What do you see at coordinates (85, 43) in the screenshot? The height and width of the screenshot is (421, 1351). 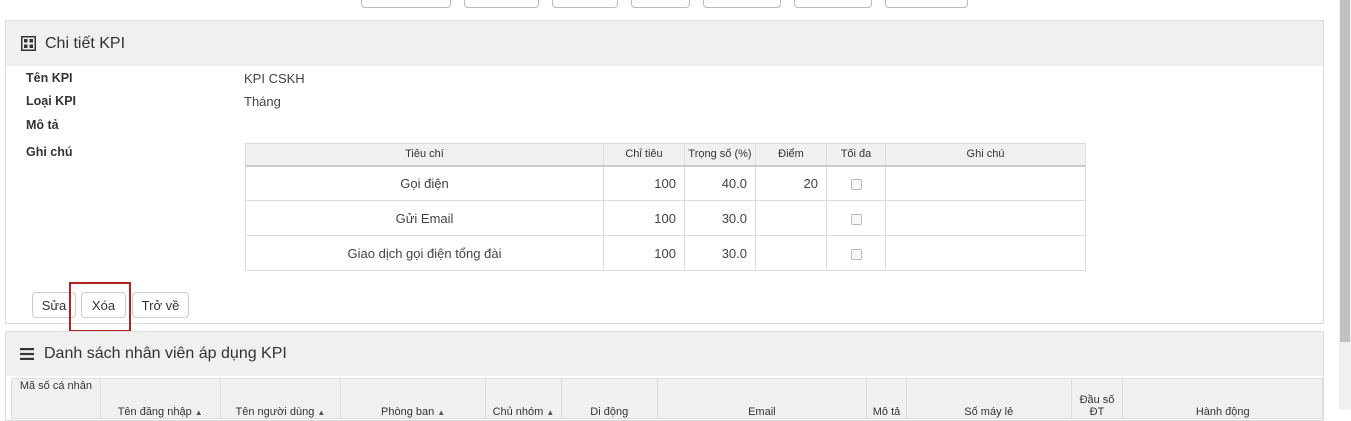 I see `panel-title: Chi tiết KPI` at bounding box center [85, 43].